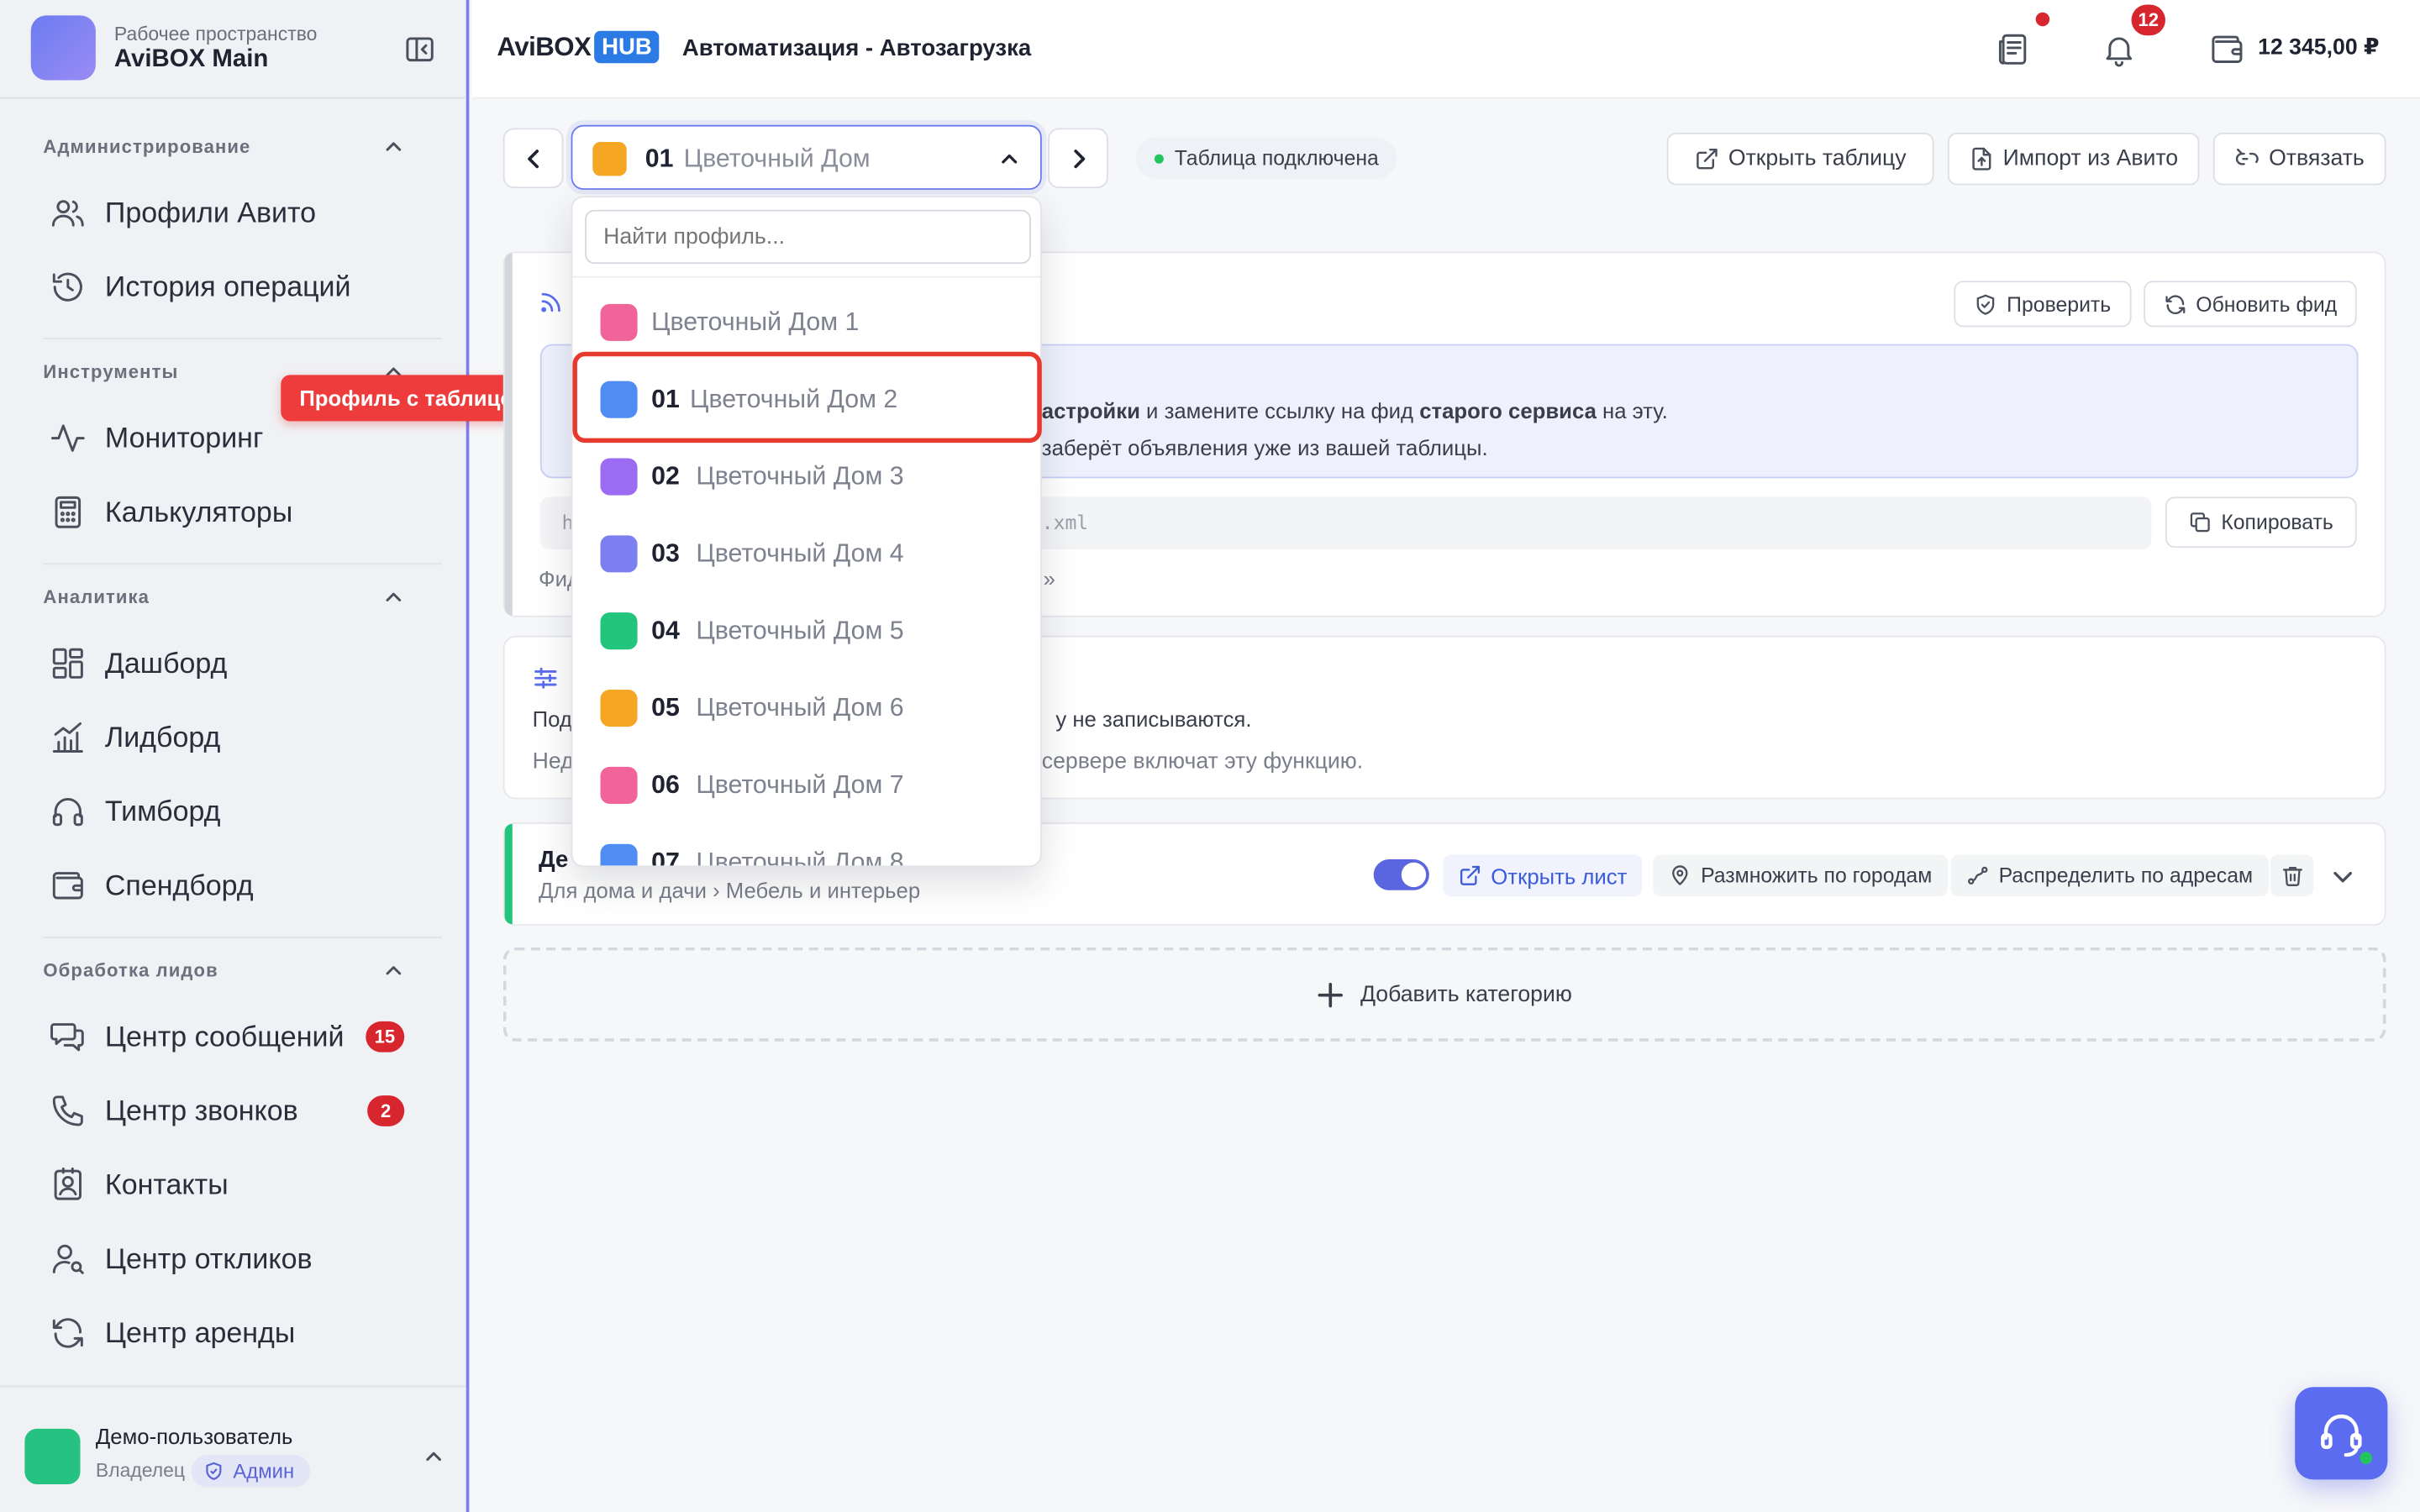 Image resolution: width=2420 pixels, height=1512 pixels. I want to click on divider, so click(233, 98).